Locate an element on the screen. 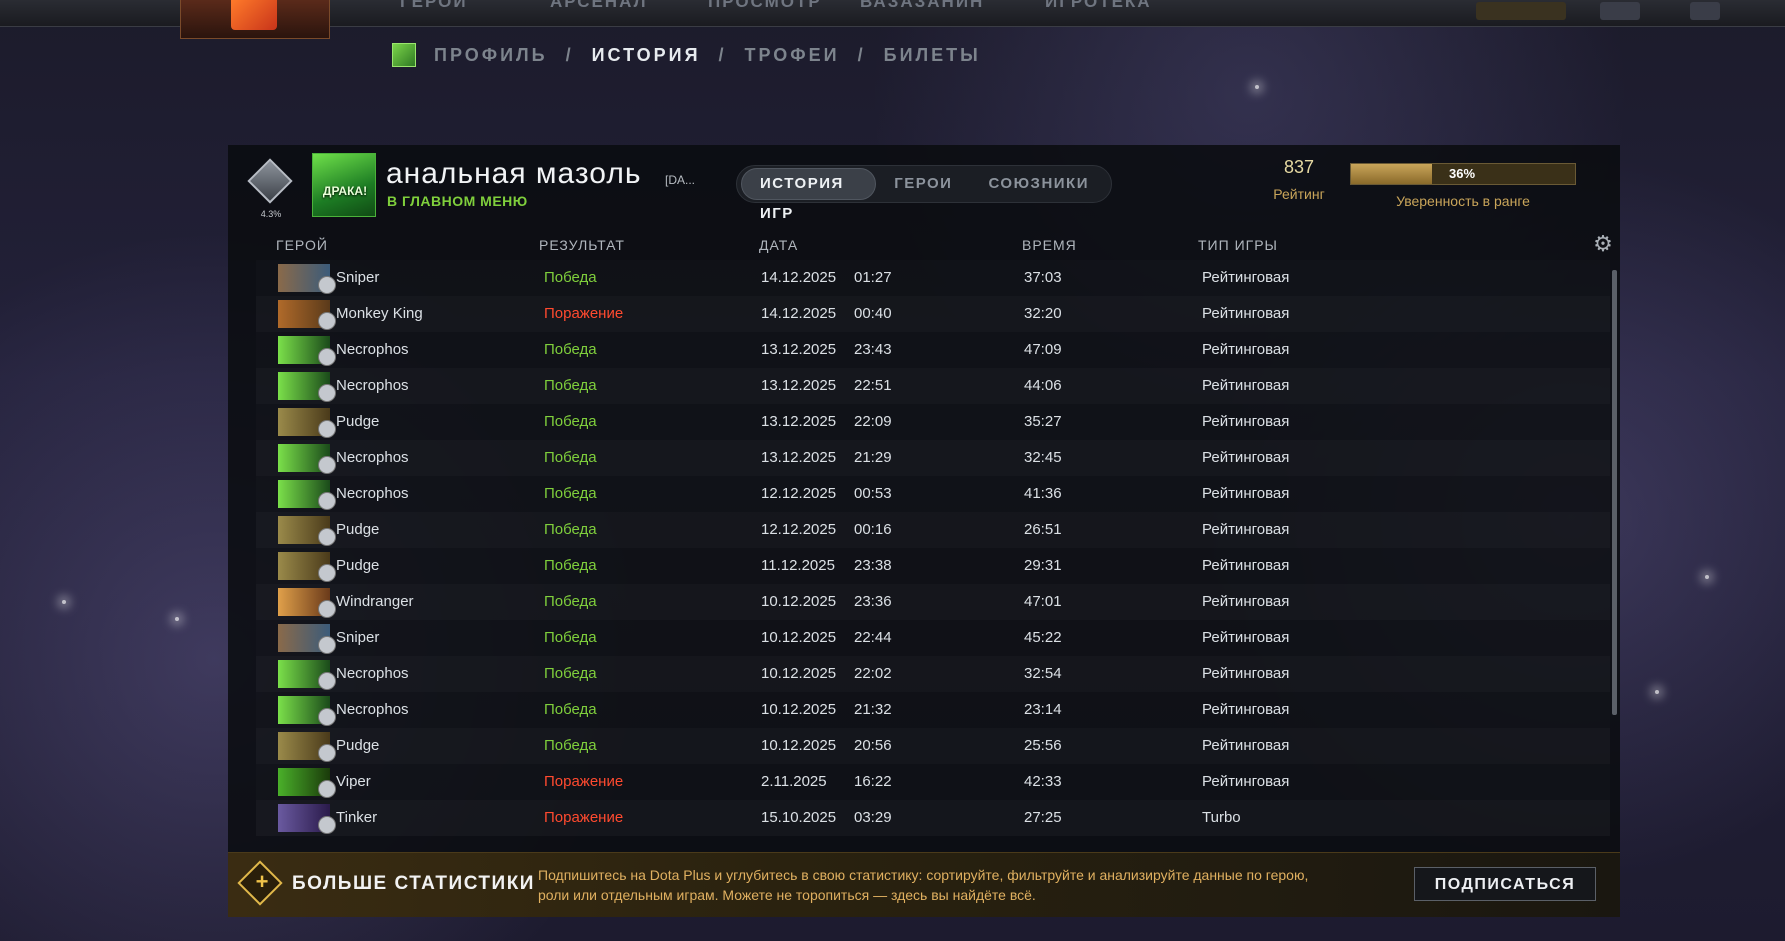  match-start-time: 00:16 is located at coordinates (873, 529).